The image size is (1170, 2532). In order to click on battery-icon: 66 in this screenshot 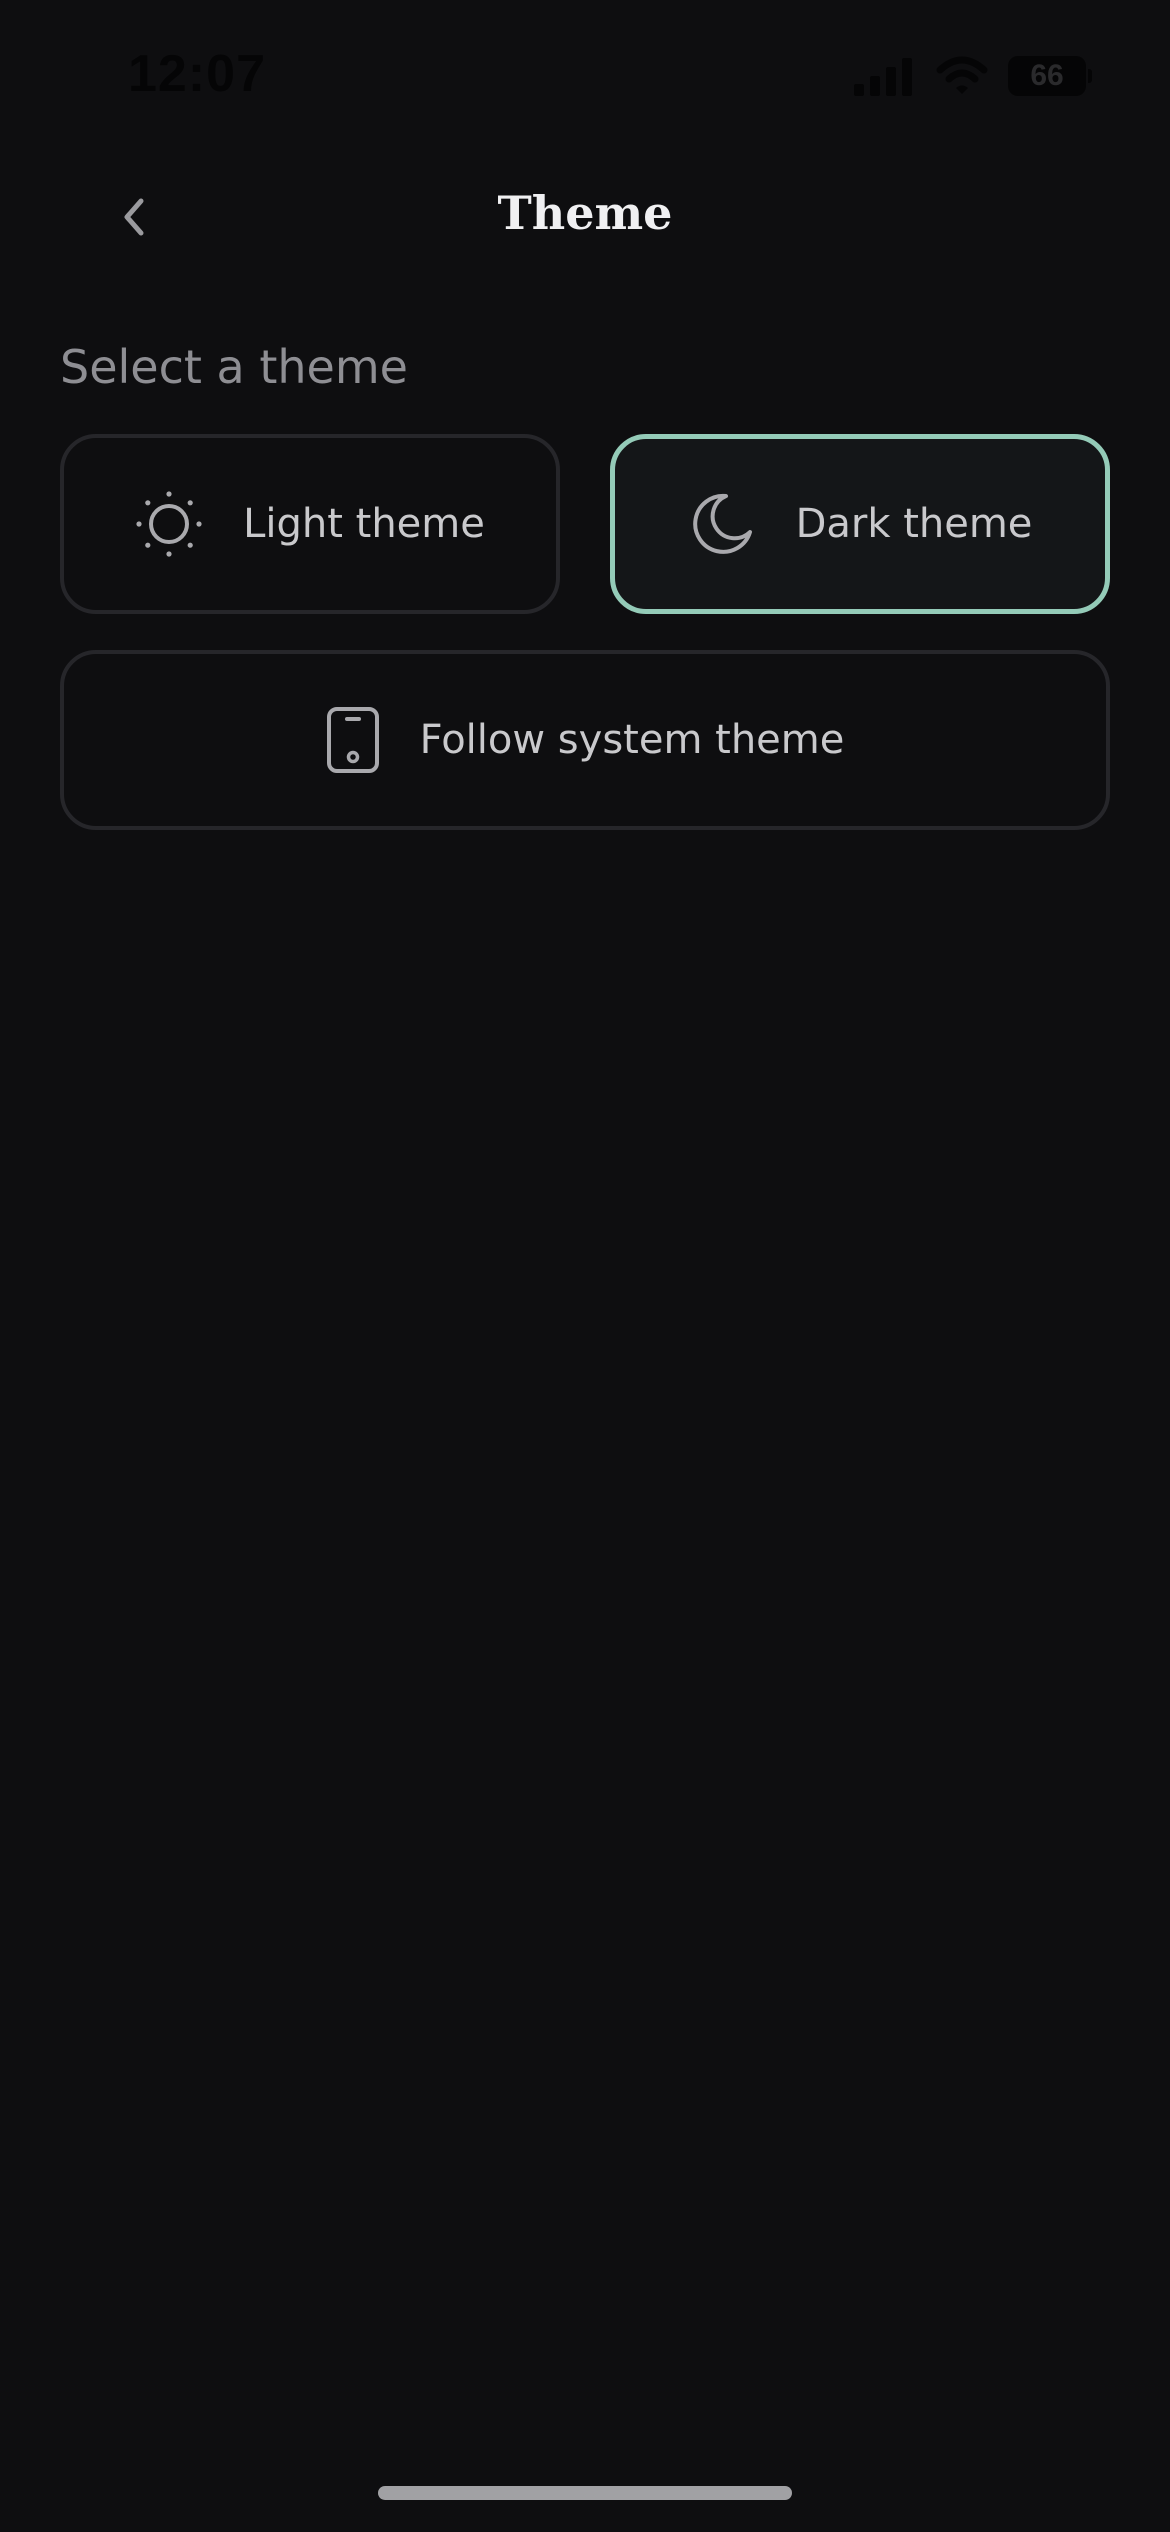, I will do `click(1050, 76)`.